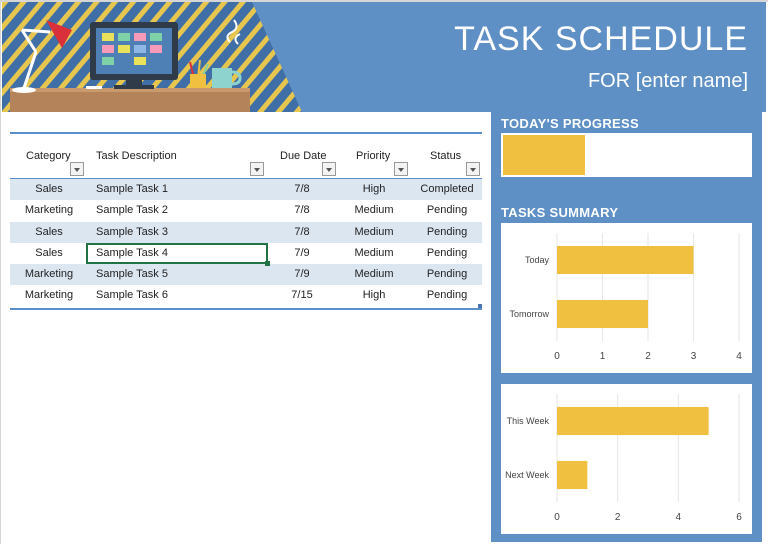 The image size is (768, 544). I want to click on cell-task-description: Sample Task 5, so click(132, 274).